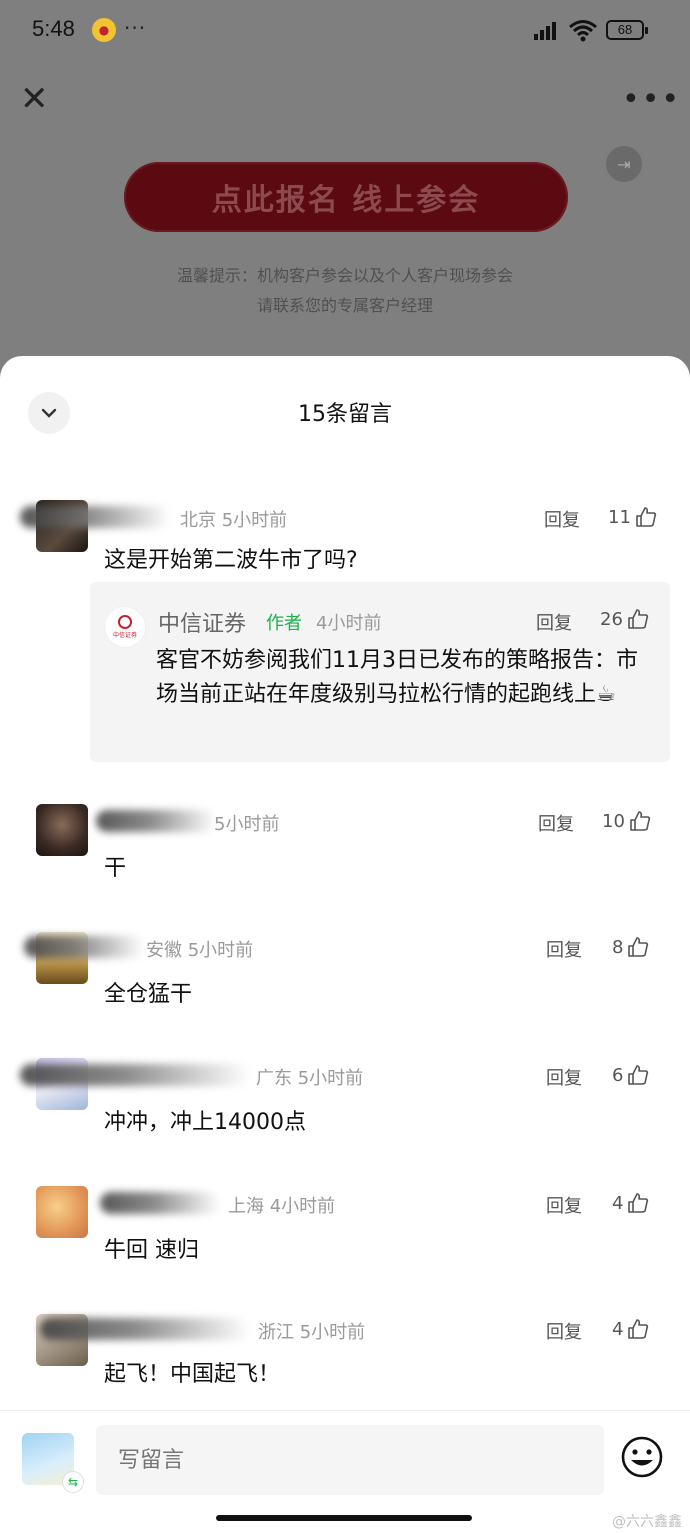 This screenshot has width=690, height=1533. Describe the element at coordinates (151, 1250) in the screenshot. I see `comment-text: 牛回 速归` at that location.